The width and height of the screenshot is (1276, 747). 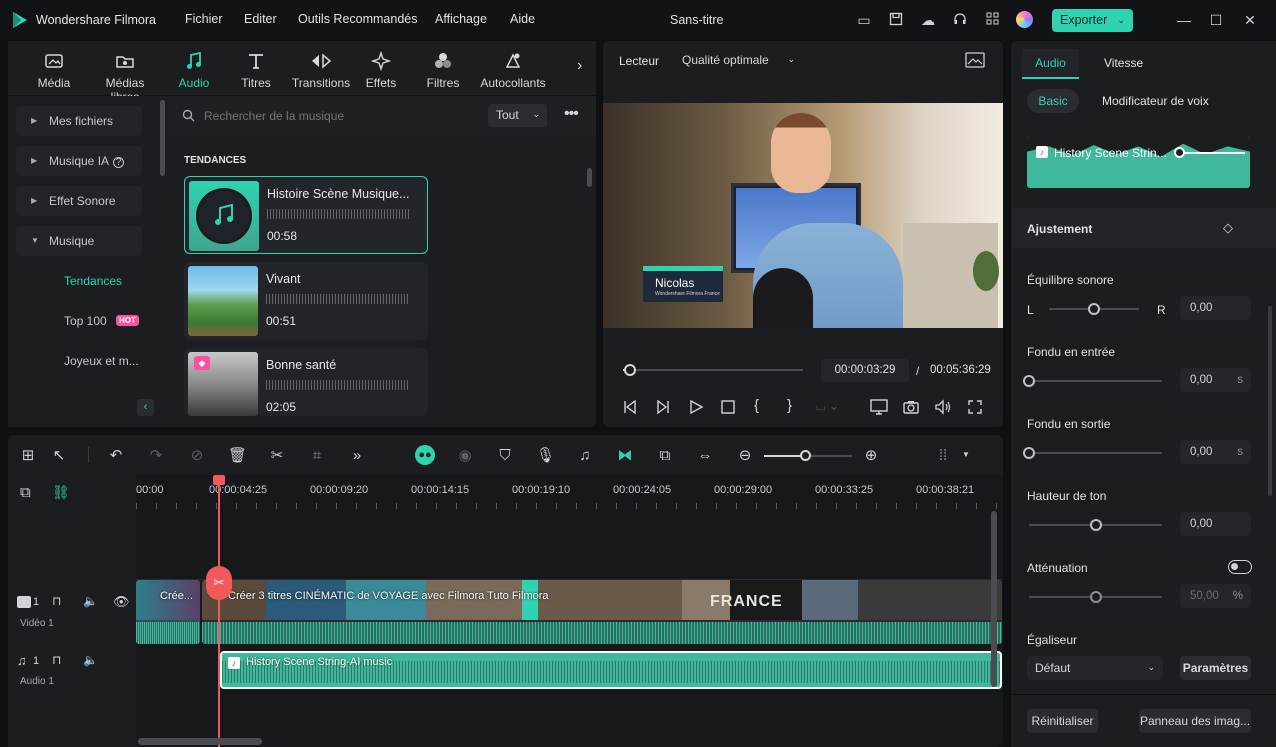 I want to click on display-monitor-icon, so click(x=879, y=408).